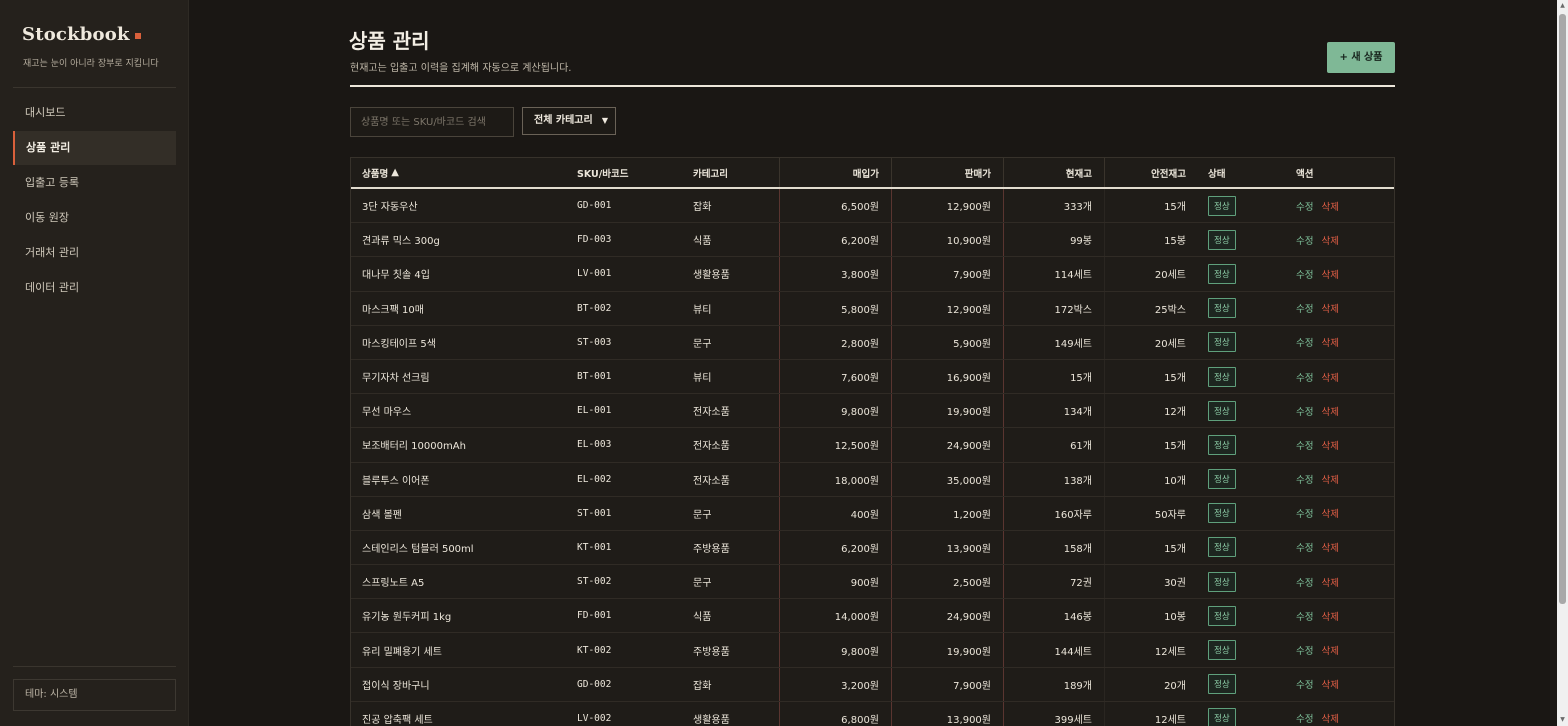 Image resolution: width=1568 pixels, height=726 pixels. Describe the element at coordinates (968, 447) in the screenshot. I see `product-sell-price: 24,900원` at that location.